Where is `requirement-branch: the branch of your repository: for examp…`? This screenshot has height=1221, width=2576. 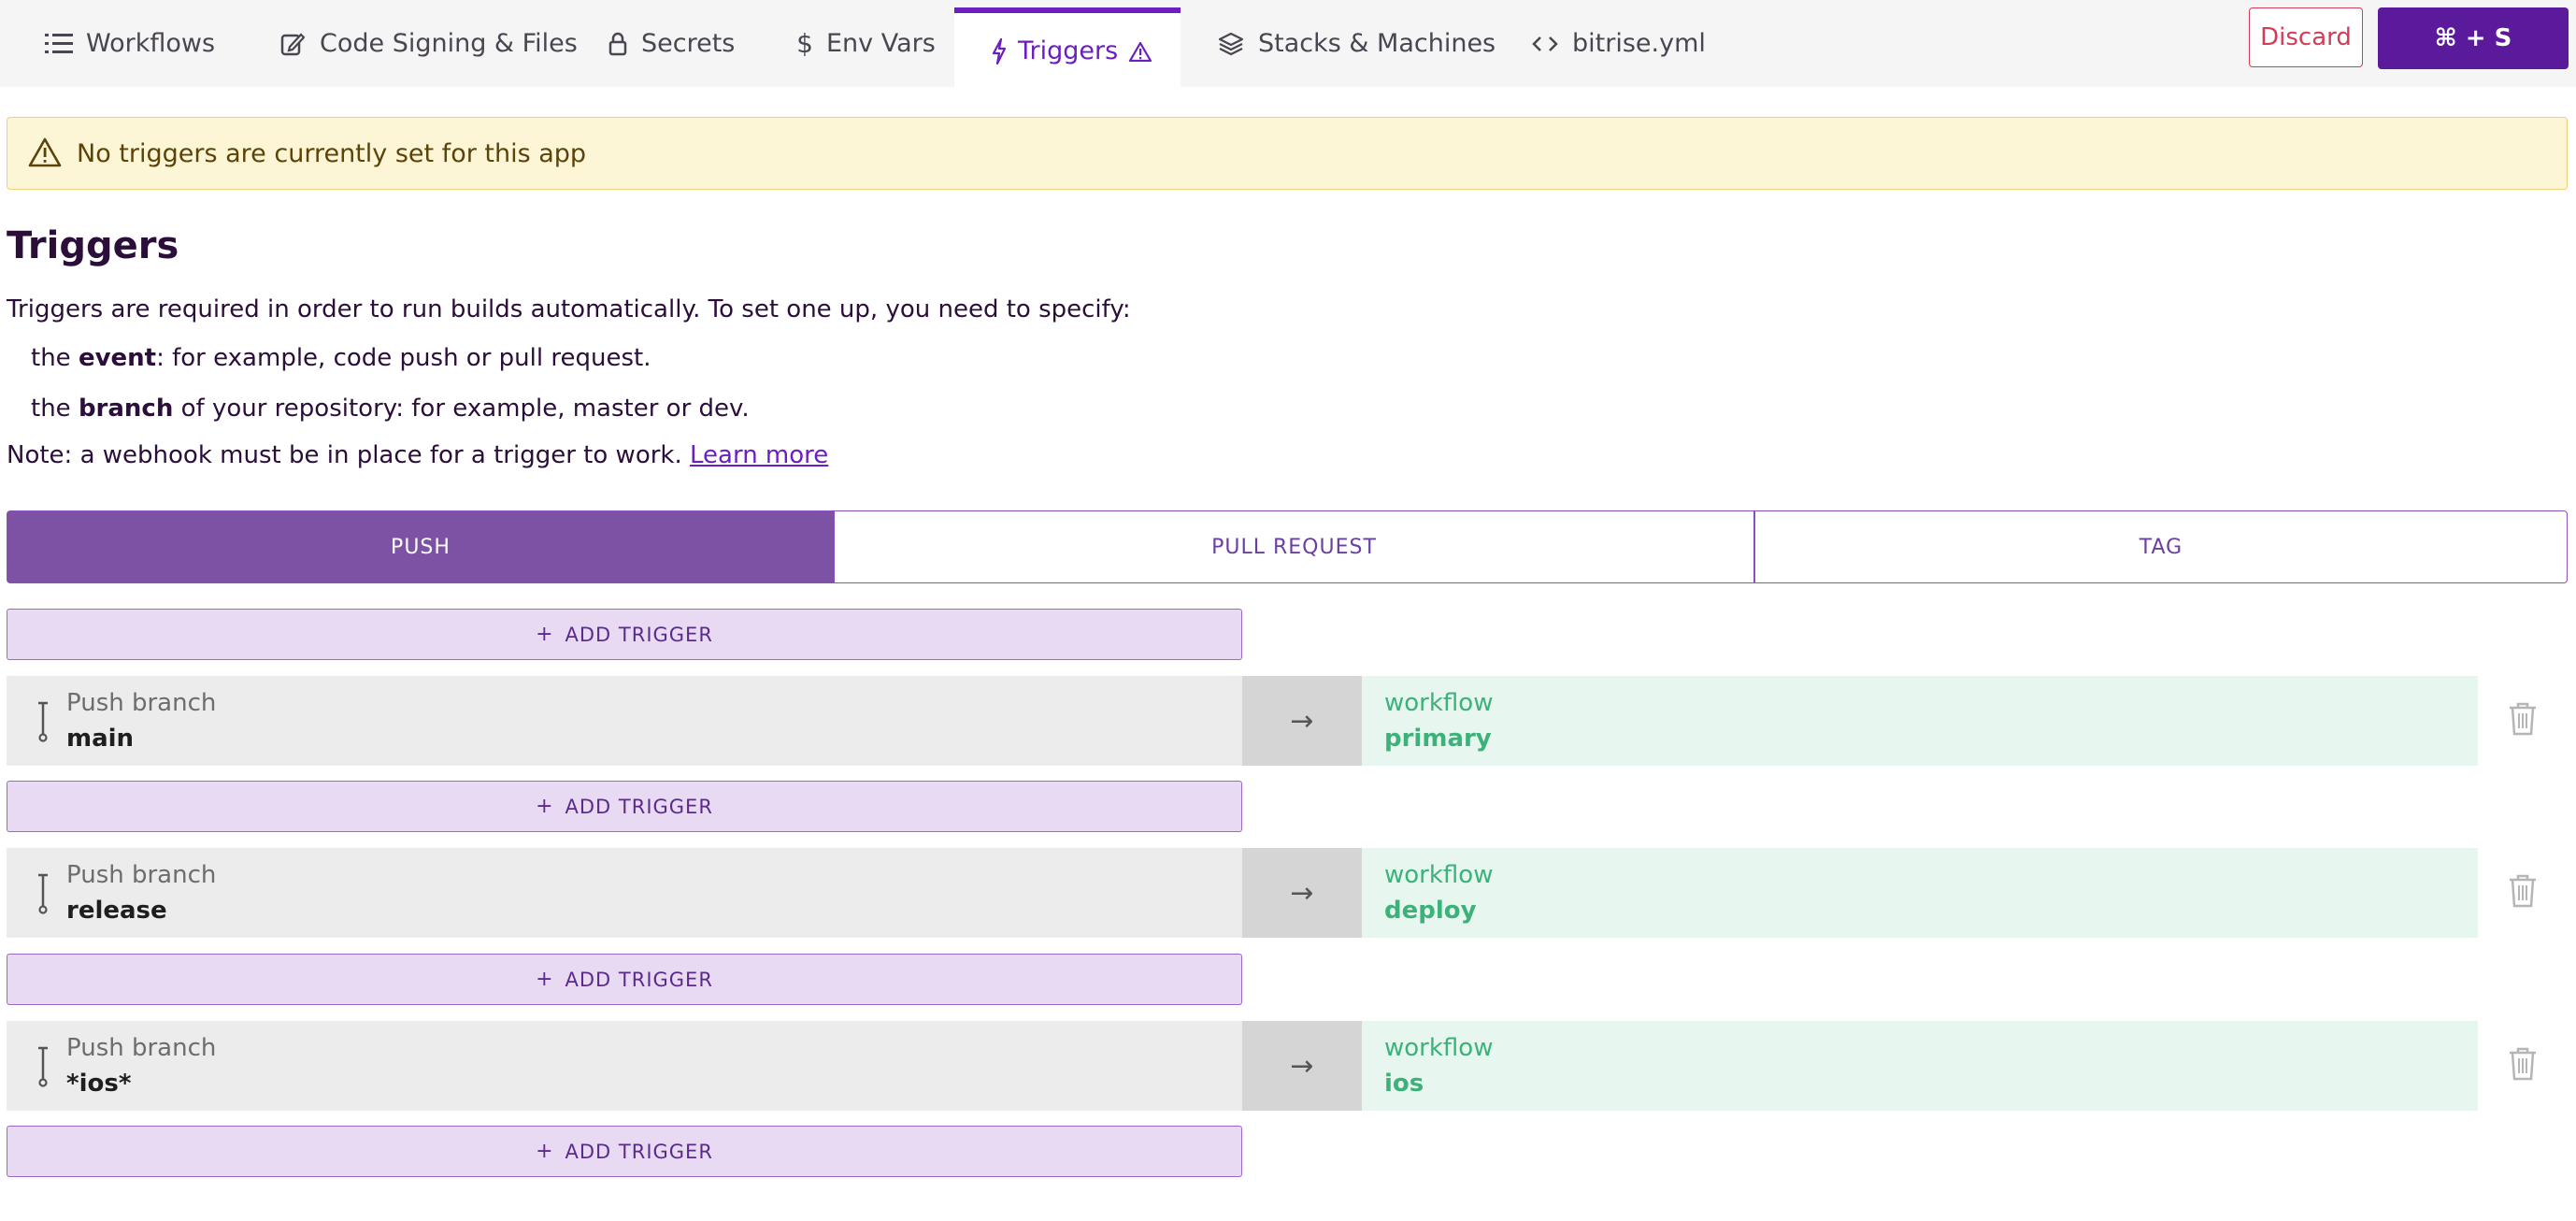
requirement-branch: the branch of your repository: for examp… is located at coordinates (390, 409).